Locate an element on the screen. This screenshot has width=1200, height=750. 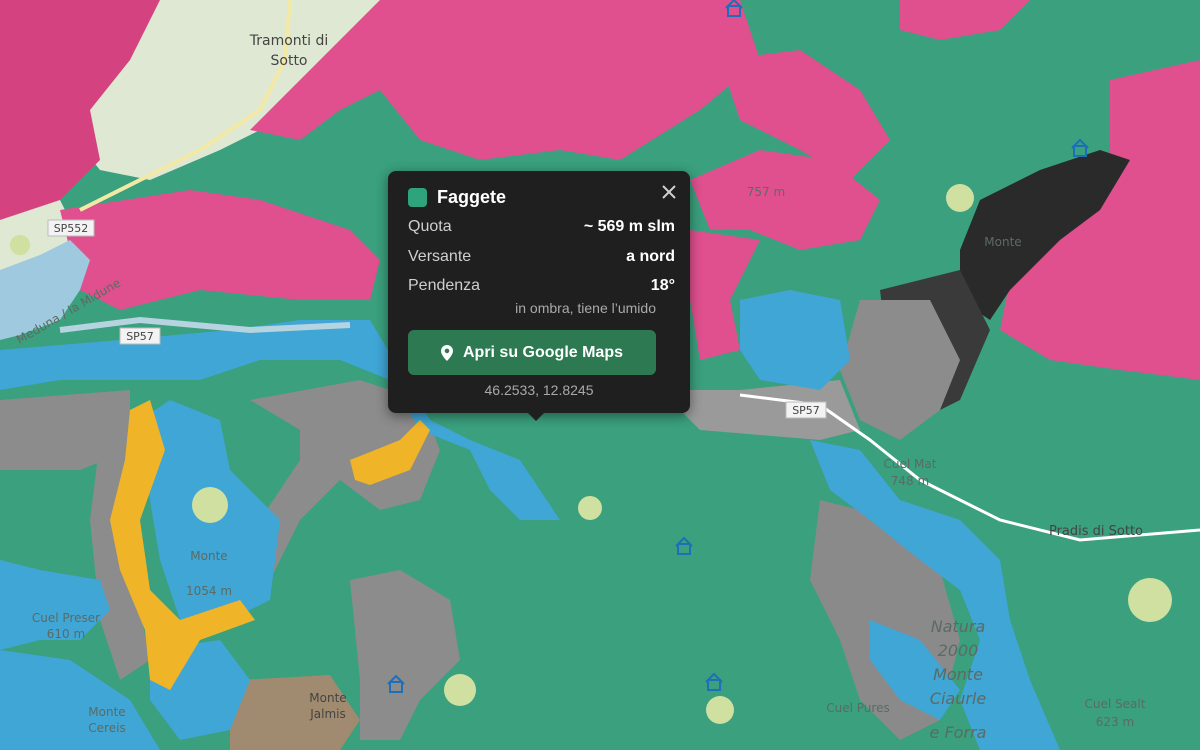
place-label: 1054 m is located at coordinates (209, 591).